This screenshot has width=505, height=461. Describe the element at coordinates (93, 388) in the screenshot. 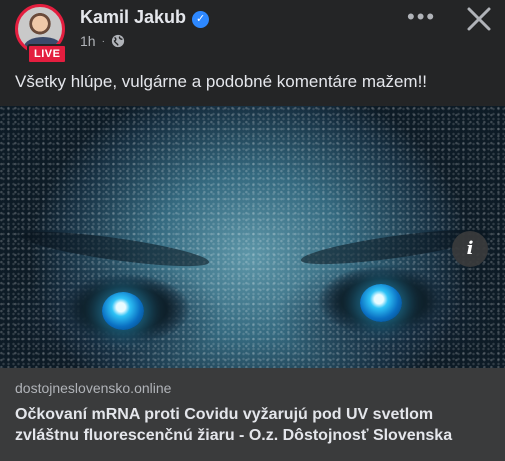

I see `link-domain: dostojneslovensko.online` at that location.